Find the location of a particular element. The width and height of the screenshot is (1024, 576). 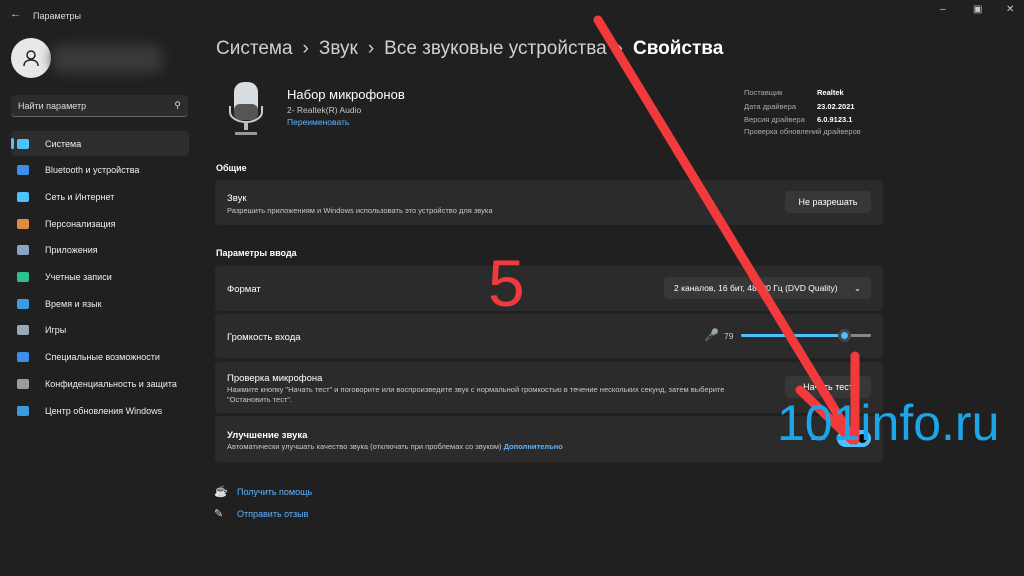

input-heading: Параметры ввода is located at coordinates (256, 253).